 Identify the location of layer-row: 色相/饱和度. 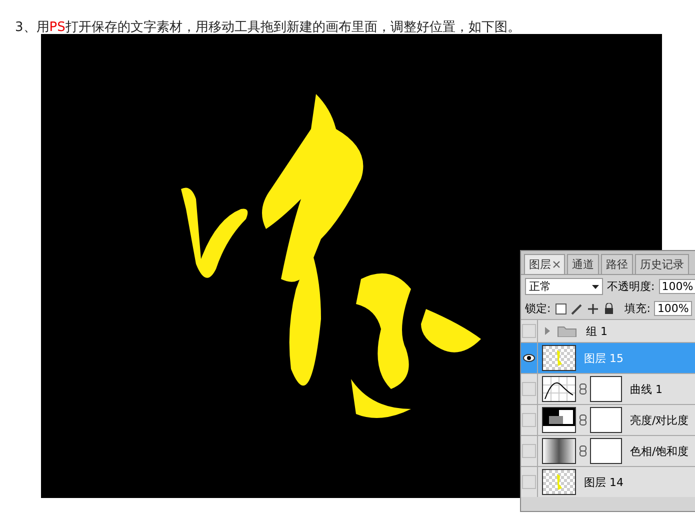
(608, 450).